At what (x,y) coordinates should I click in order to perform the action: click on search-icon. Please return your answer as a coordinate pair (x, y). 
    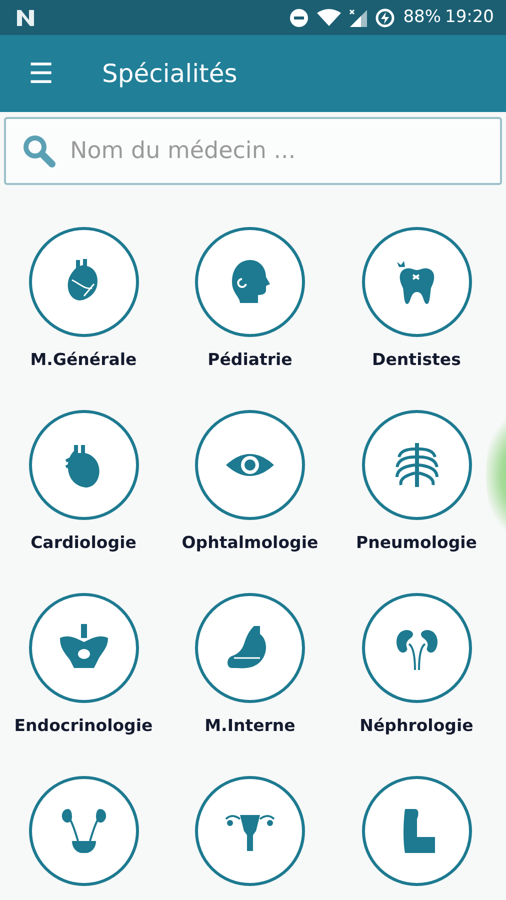
    Looking at the image, I should click on (39, 151).